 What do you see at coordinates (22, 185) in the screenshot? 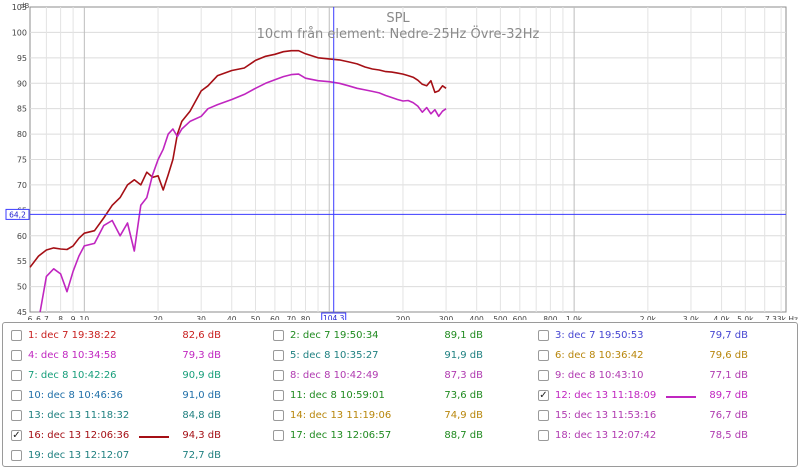
I see `y-tick-label: 70` at bounding box center [22, 185].